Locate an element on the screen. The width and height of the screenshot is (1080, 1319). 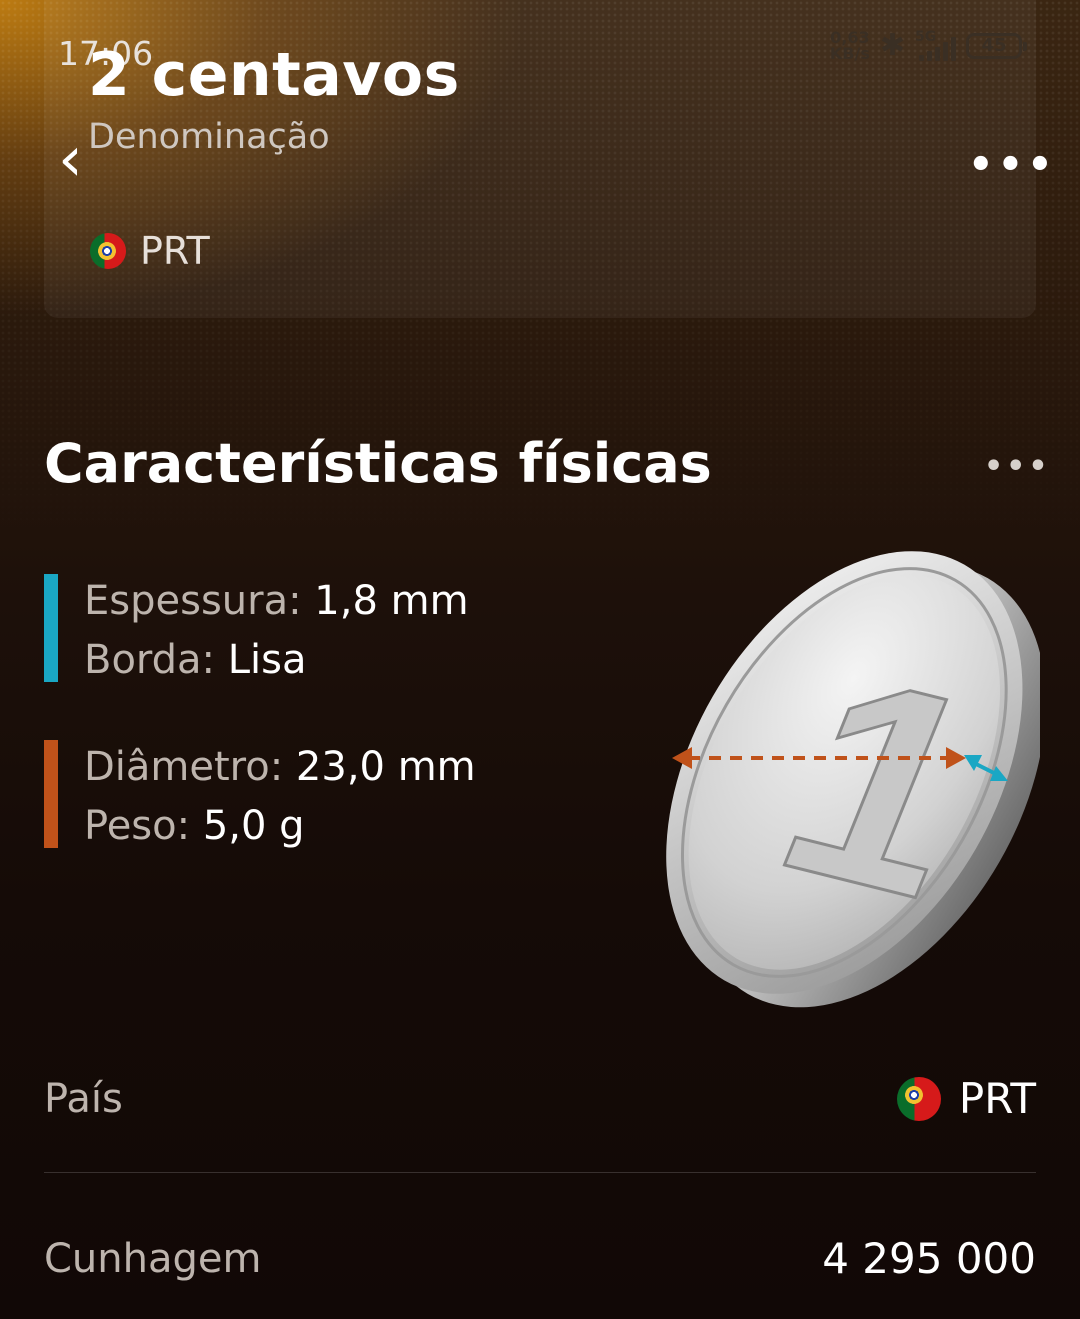
battery-icon: 45 is located at coordinates (996, 45).